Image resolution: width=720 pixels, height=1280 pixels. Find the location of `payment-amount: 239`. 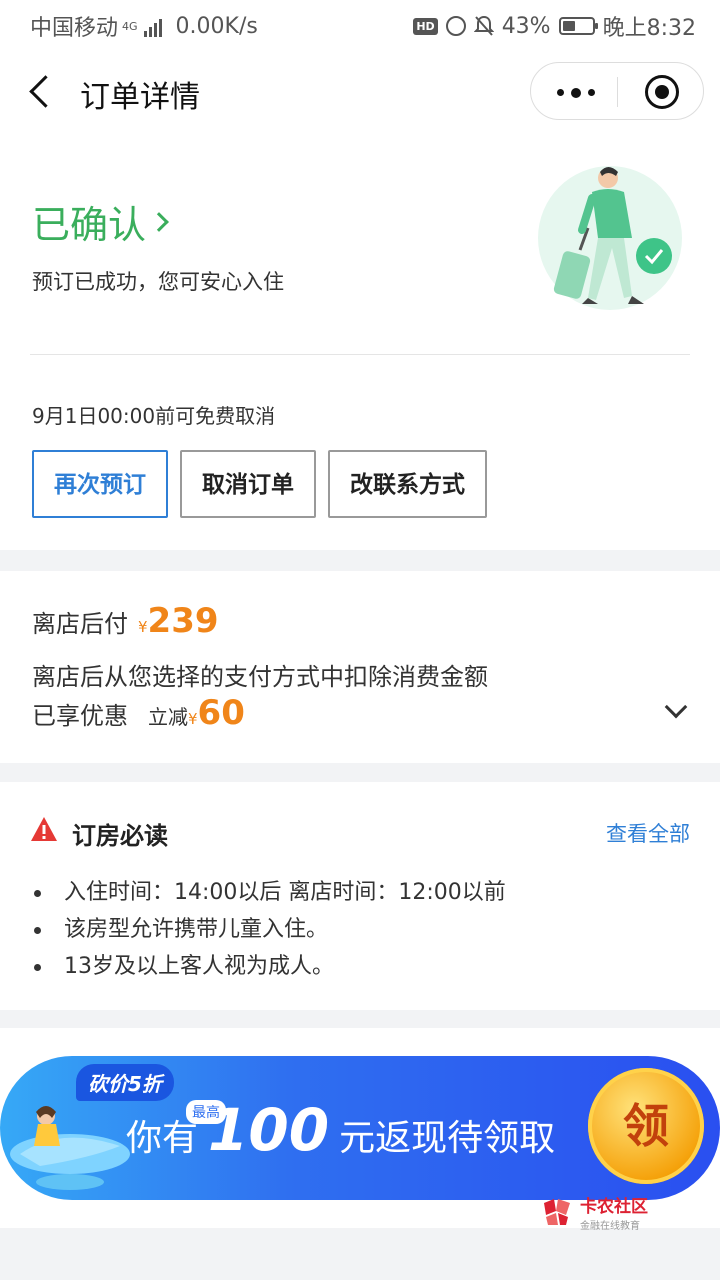

payment-amount: 239 is located at coordinates (183, 621).